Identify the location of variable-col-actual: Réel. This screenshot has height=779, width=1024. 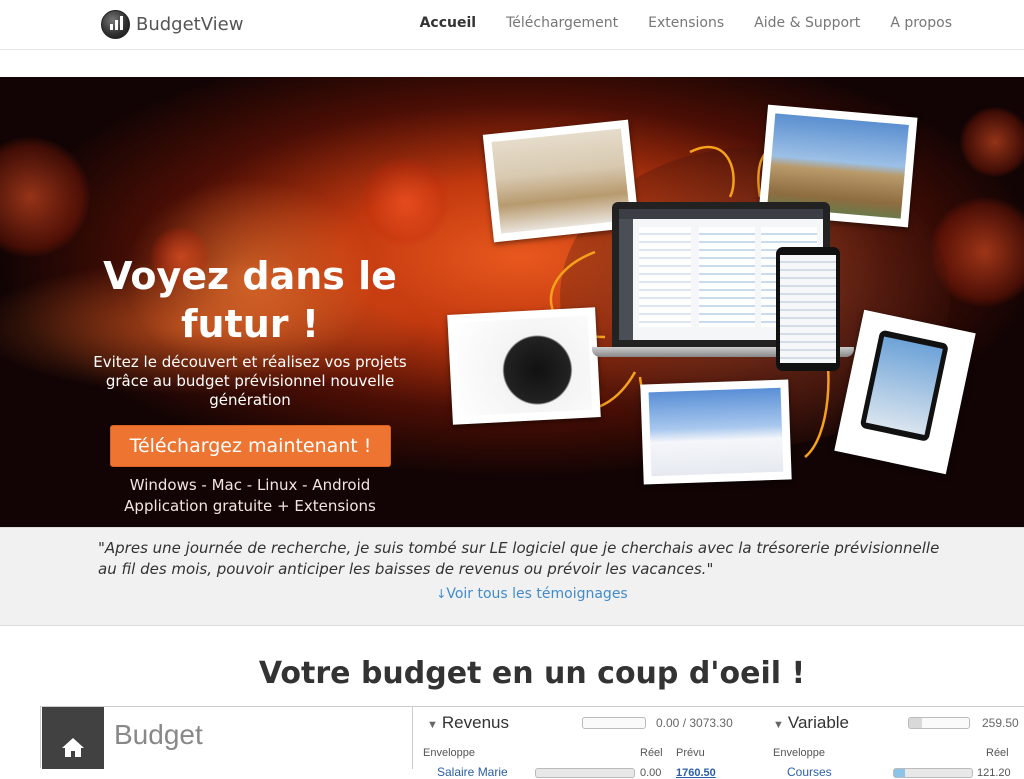
(997, 753).